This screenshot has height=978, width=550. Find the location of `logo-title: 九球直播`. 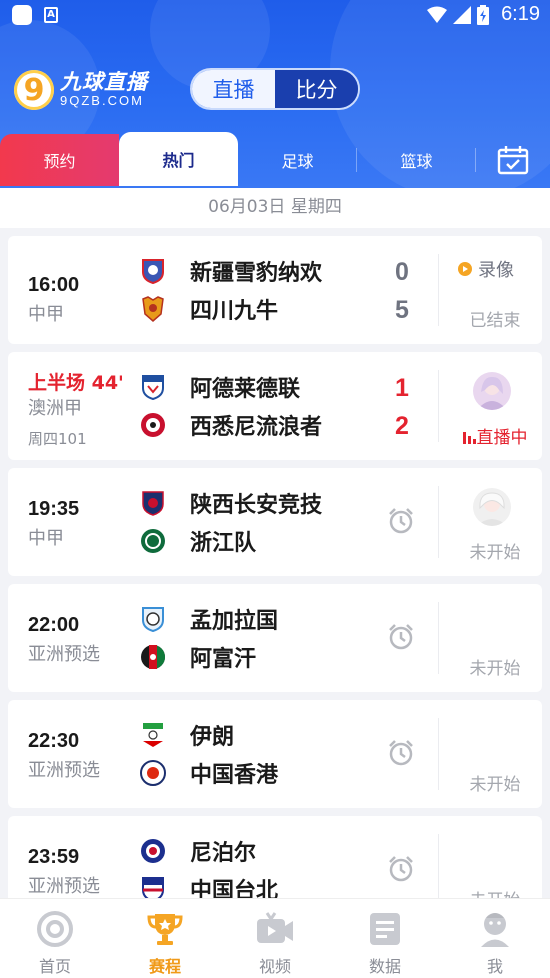

logo-title: 九球直播 is located at coordinates (104, 82).